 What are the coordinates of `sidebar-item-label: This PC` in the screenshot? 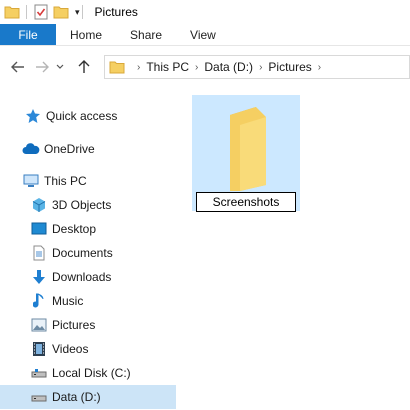 It's located at (65, 181).